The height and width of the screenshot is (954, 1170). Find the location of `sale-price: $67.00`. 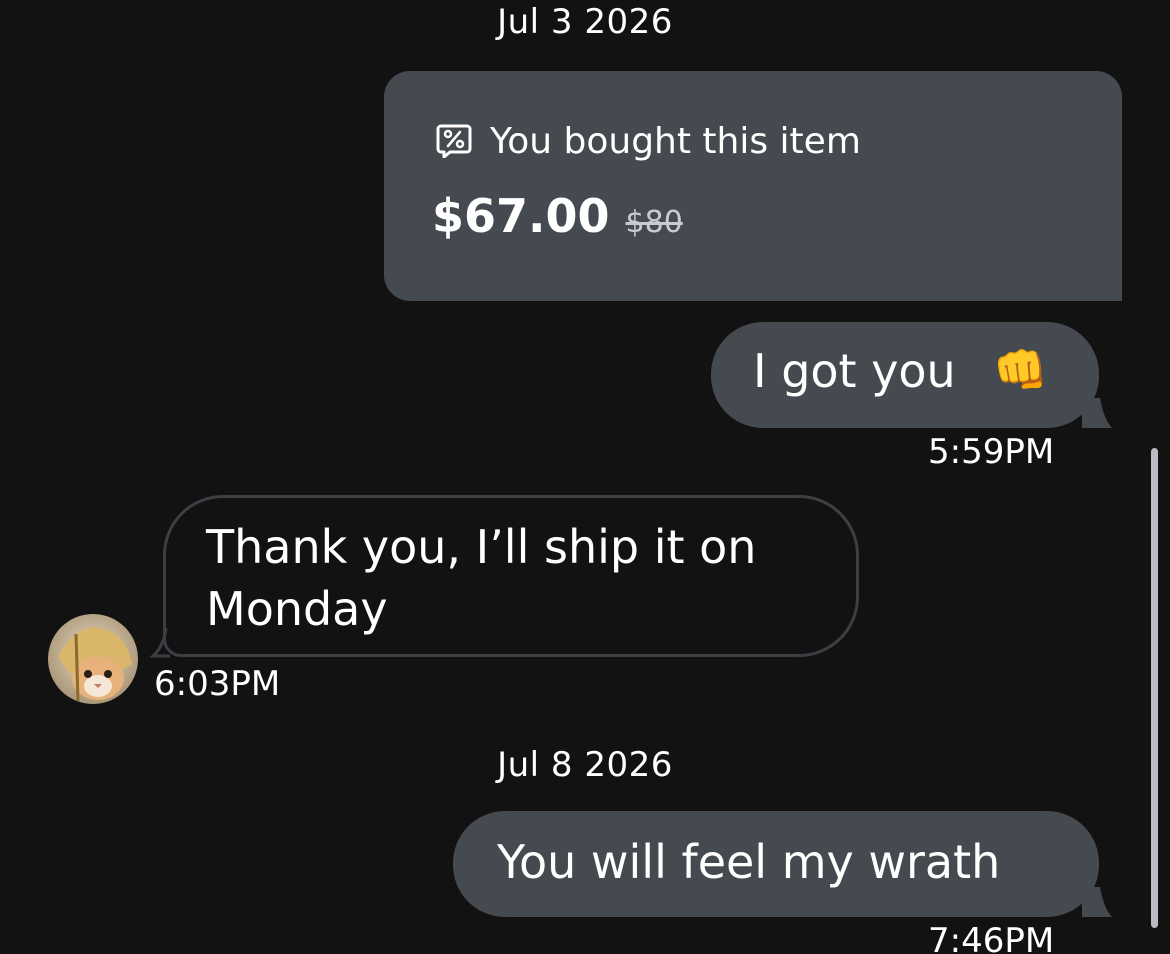

sale-price: $67.00 is located at coordinates (521, 216).